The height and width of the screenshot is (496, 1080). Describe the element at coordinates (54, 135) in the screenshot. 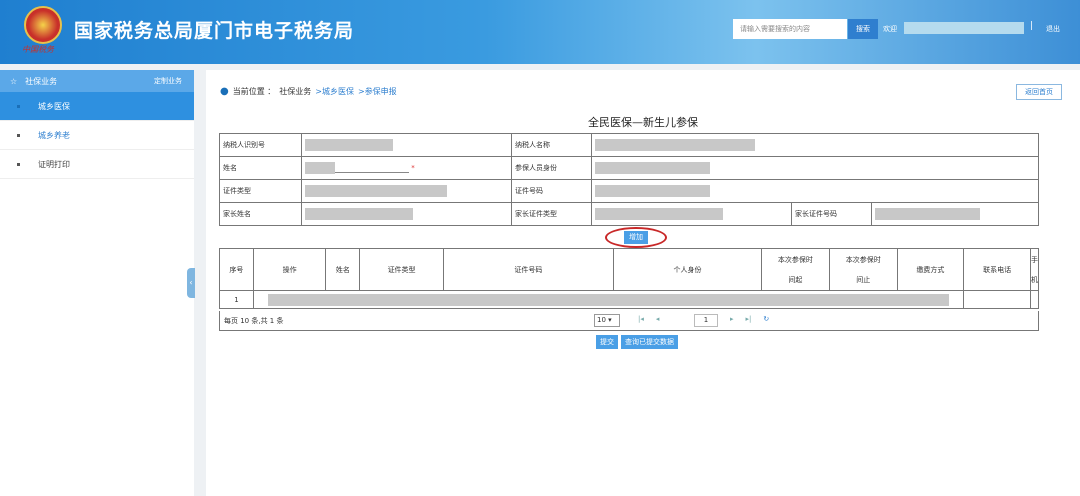

I see `sidebar-item-label: 城乡养老` at that location.